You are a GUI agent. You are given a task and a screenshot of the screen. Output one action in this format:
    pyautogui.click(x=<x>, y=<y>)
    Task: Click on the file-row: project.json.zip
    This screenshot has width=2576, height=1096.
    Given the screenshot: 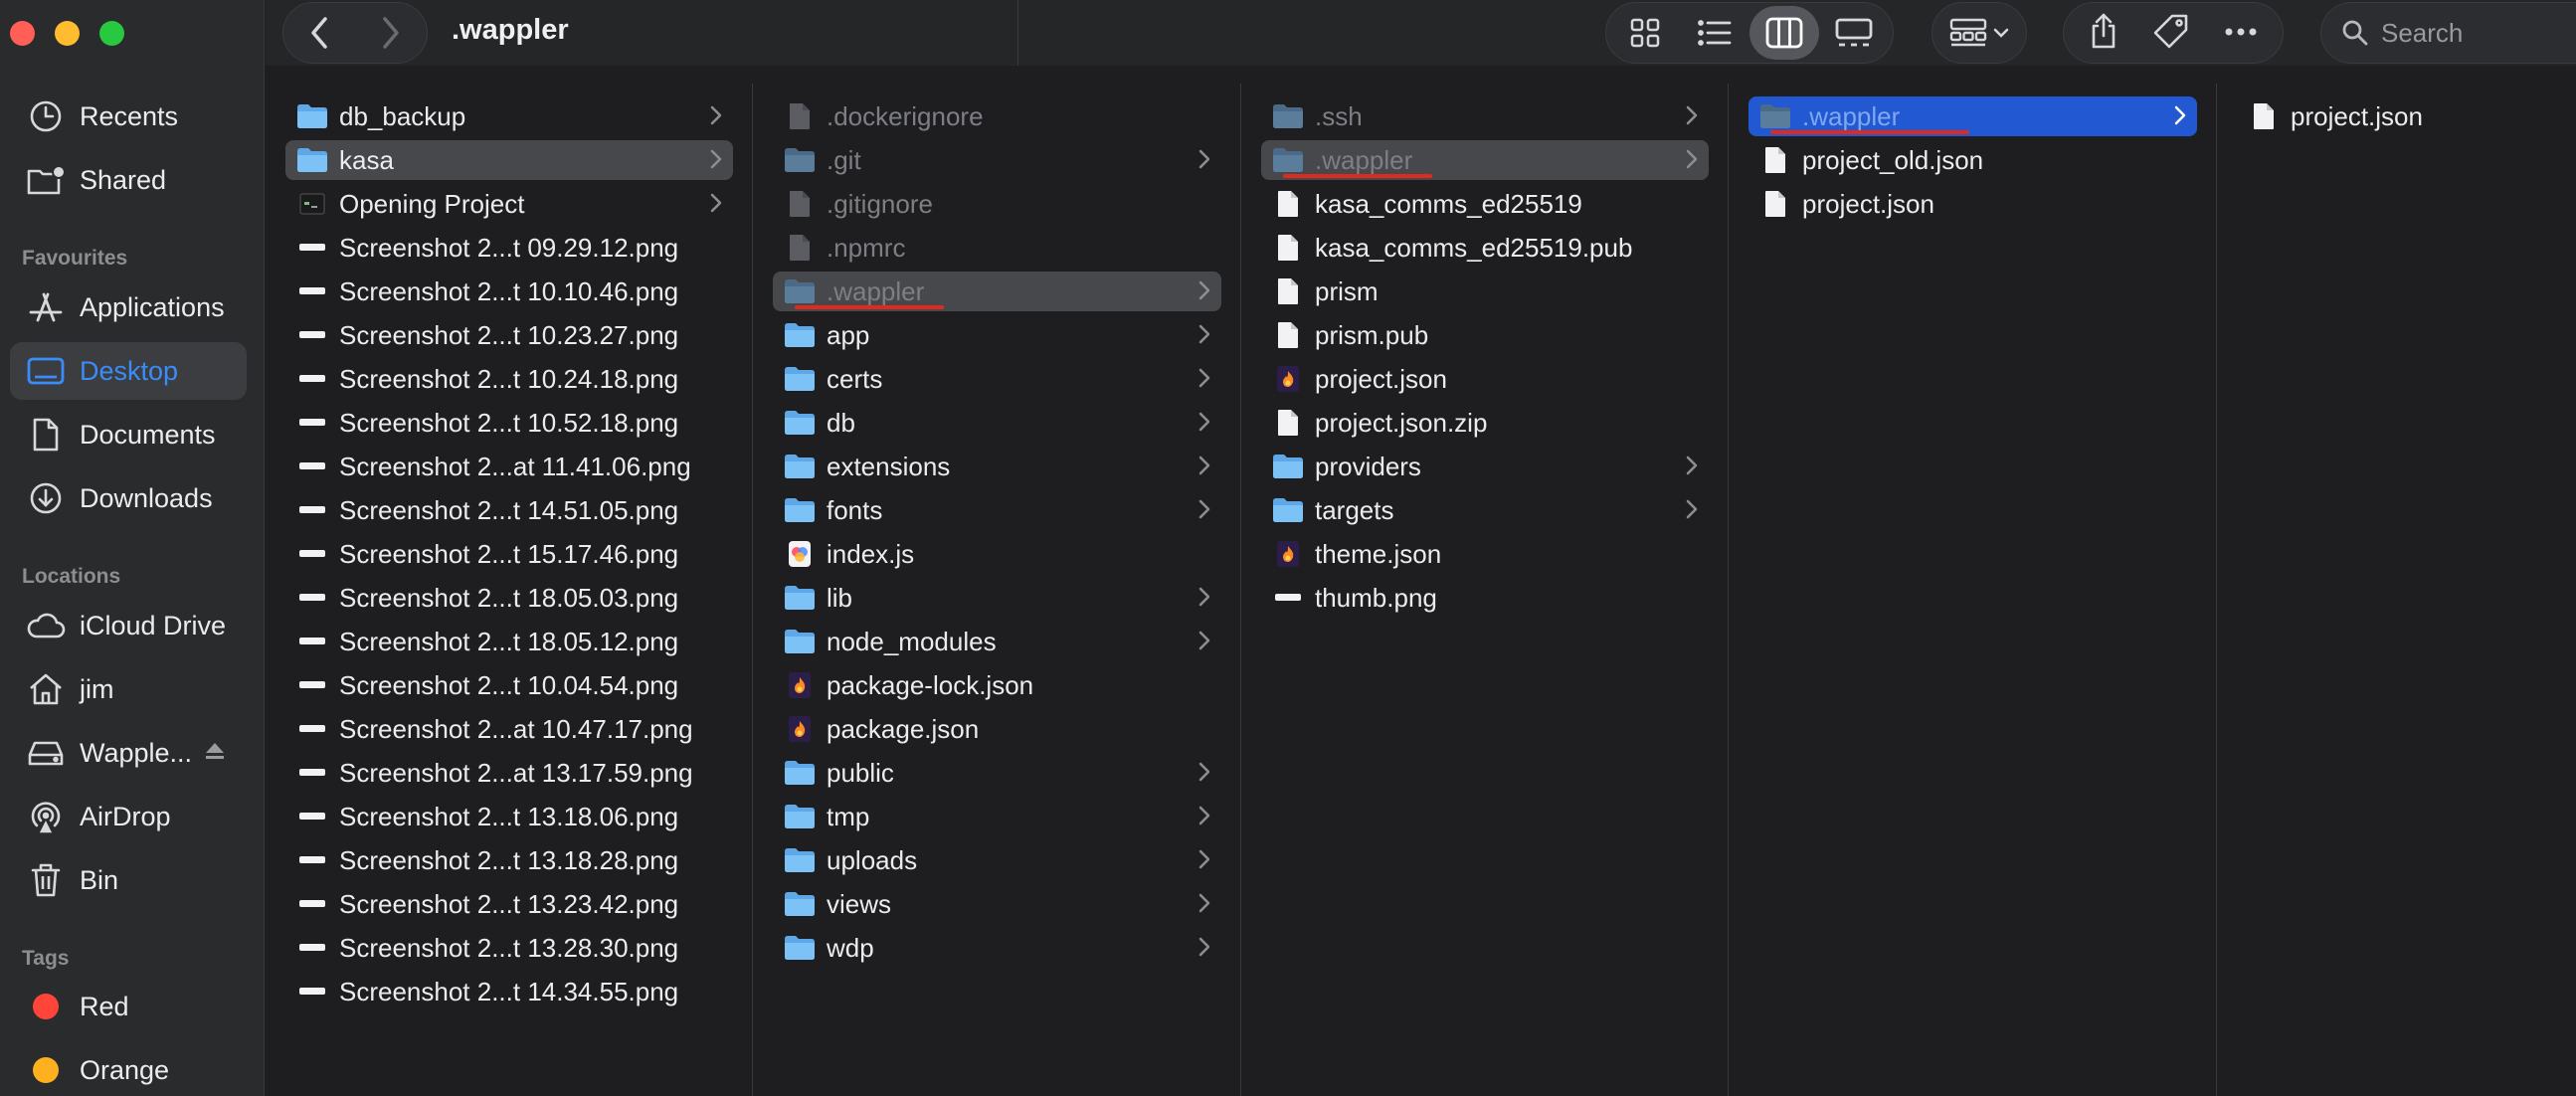 What is the action you would take?
    pyautogui.click(x=1485, y=423)
    